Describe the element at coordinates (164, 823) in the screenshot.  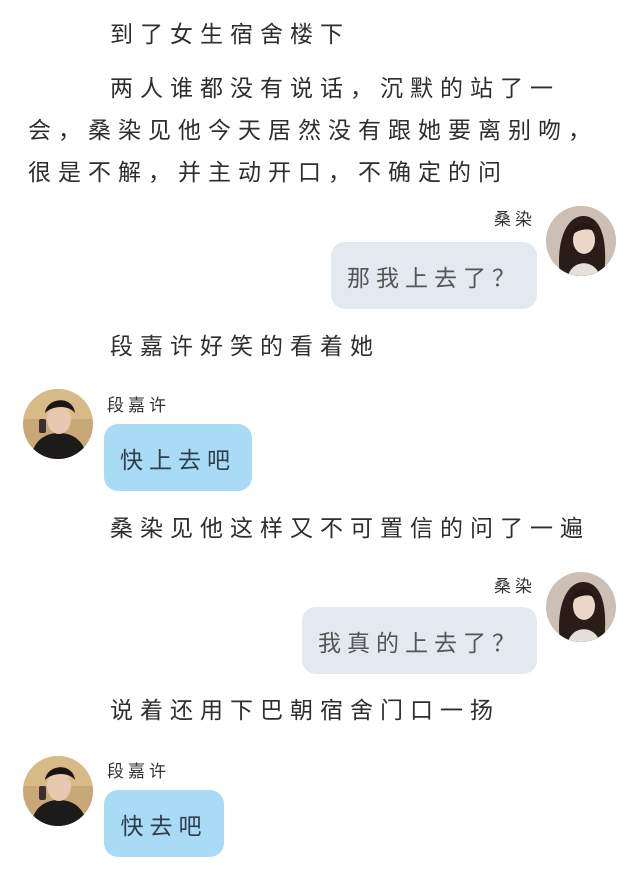
I see `message-bubble-left: 快去吧` at that location.